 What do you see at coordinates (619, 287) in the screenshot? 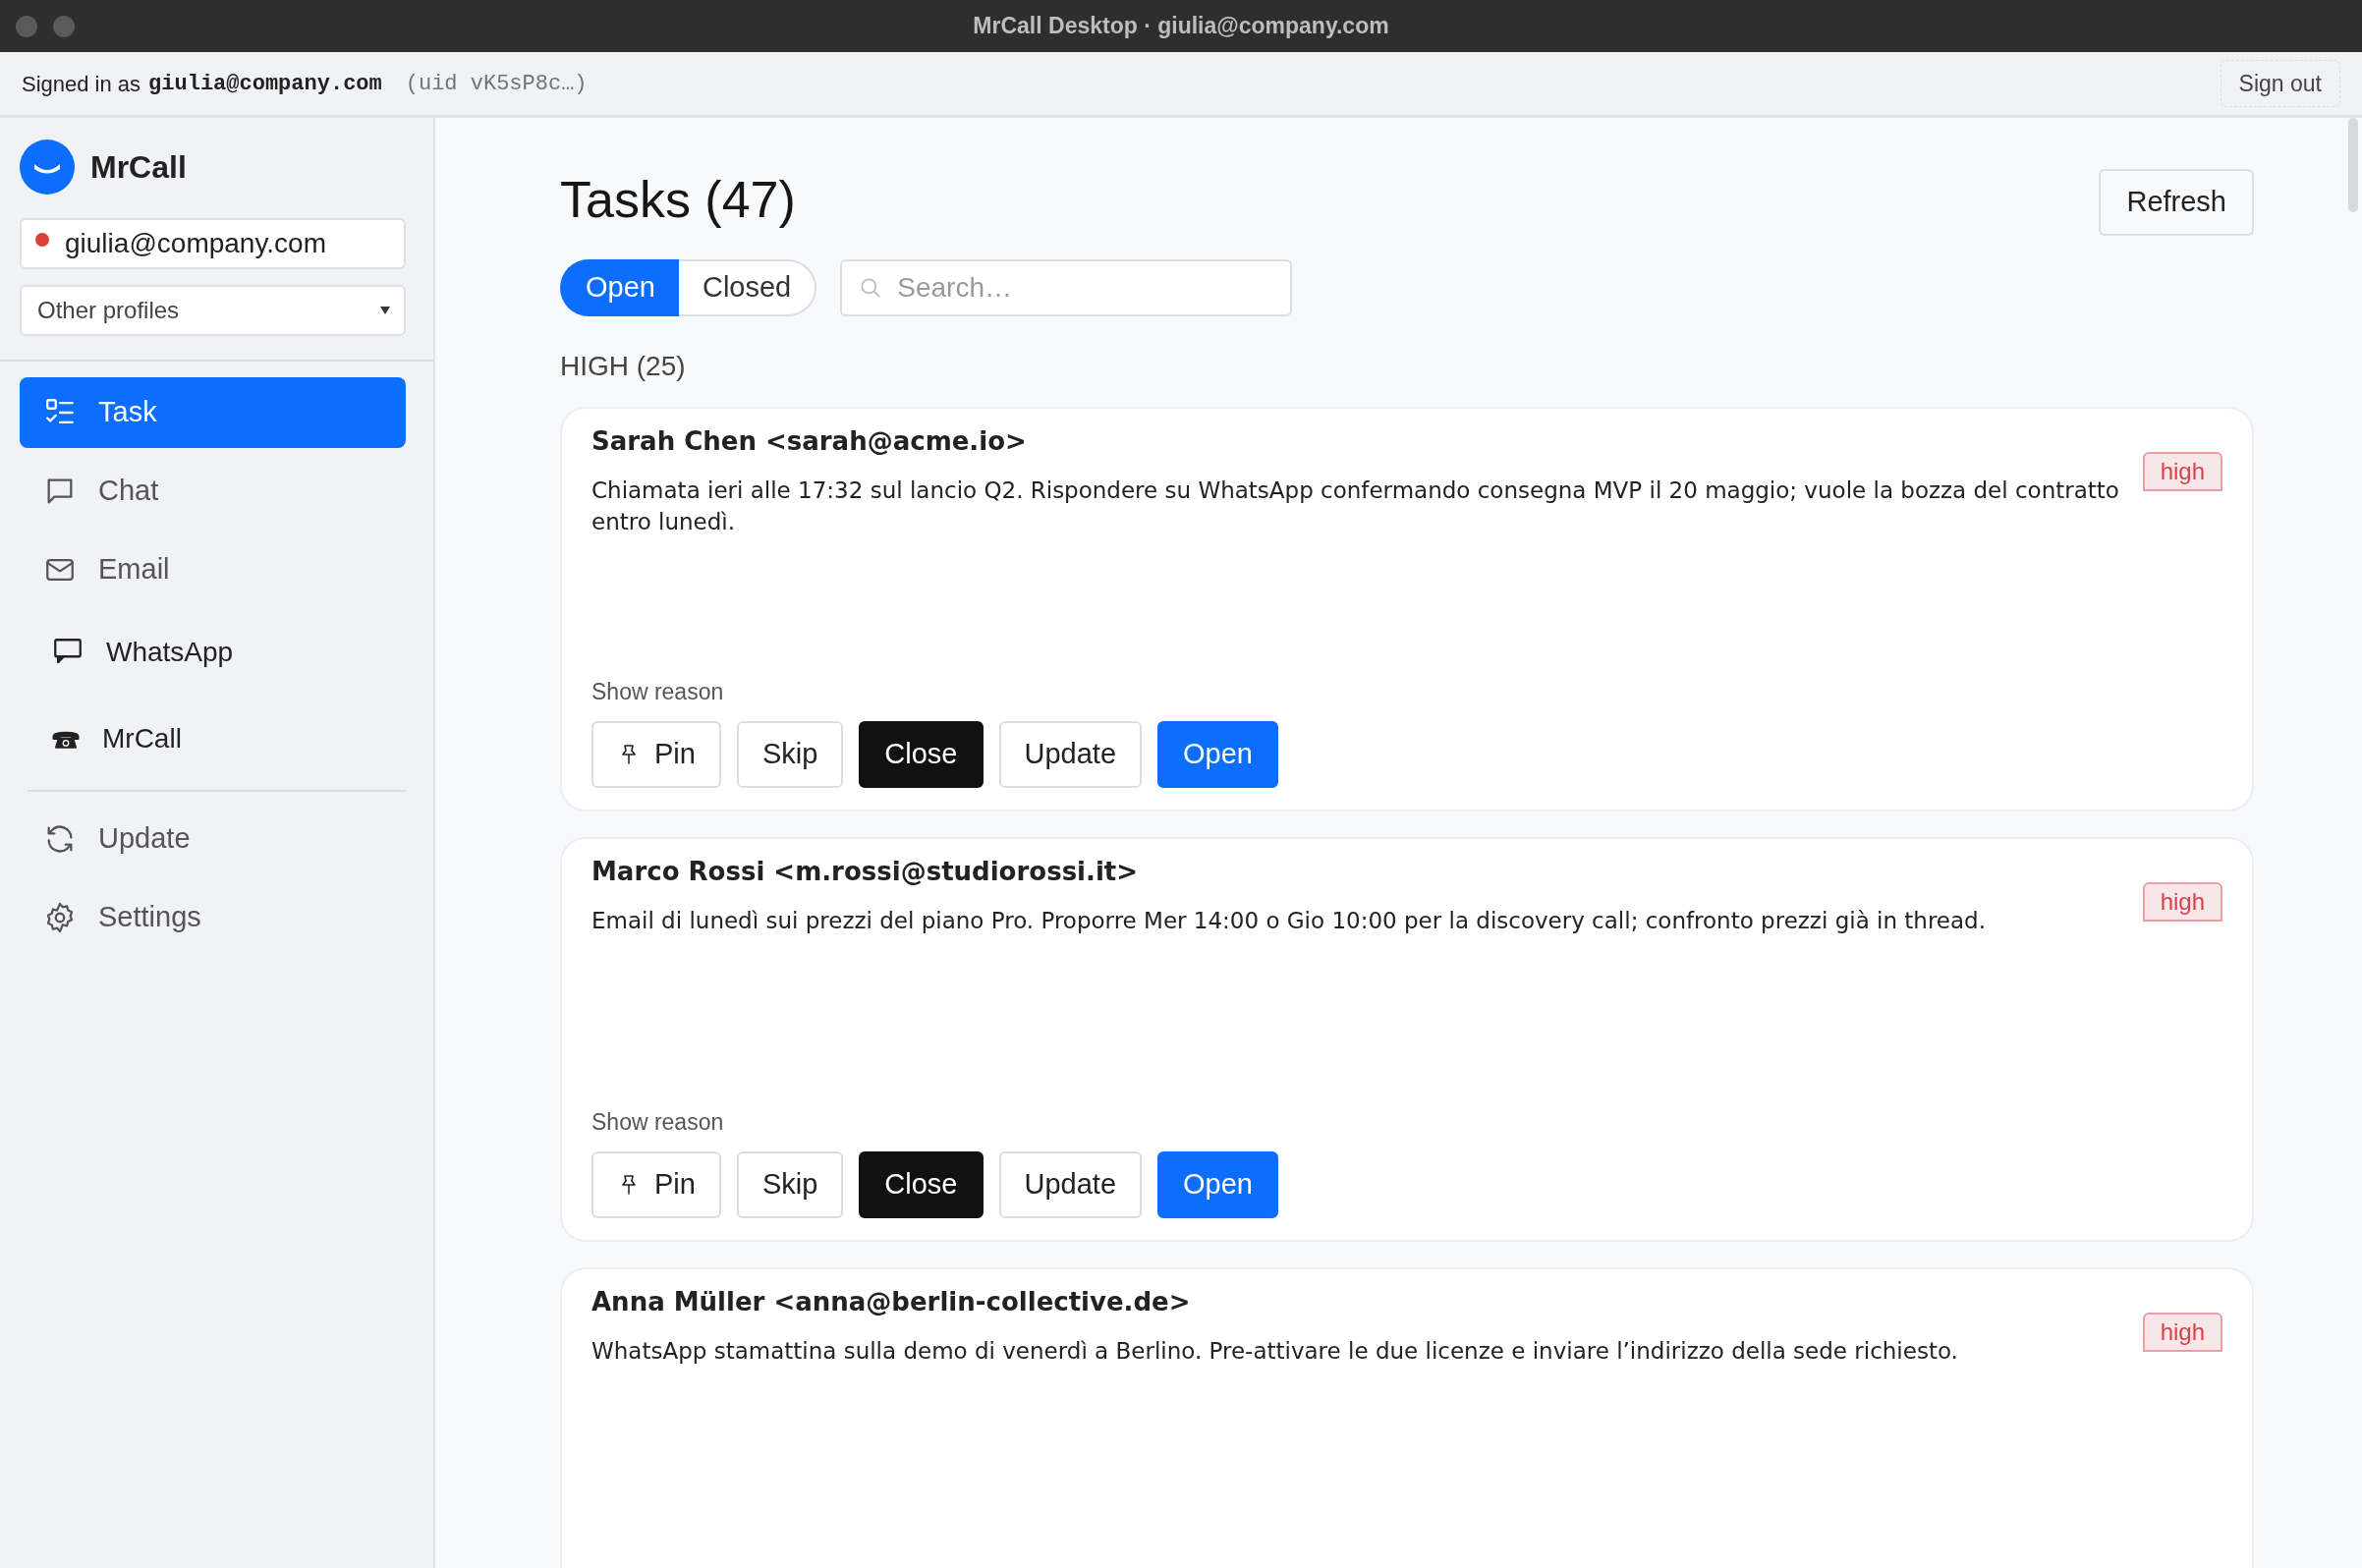
I see `filter-tab: Open` at bounding box center [619, 287].